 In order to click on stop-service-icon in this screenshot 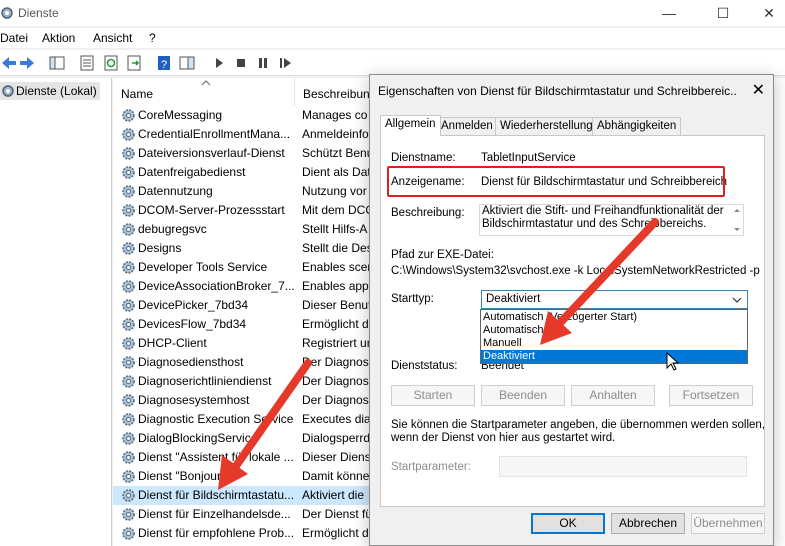, I will do `click(241, 63)`.